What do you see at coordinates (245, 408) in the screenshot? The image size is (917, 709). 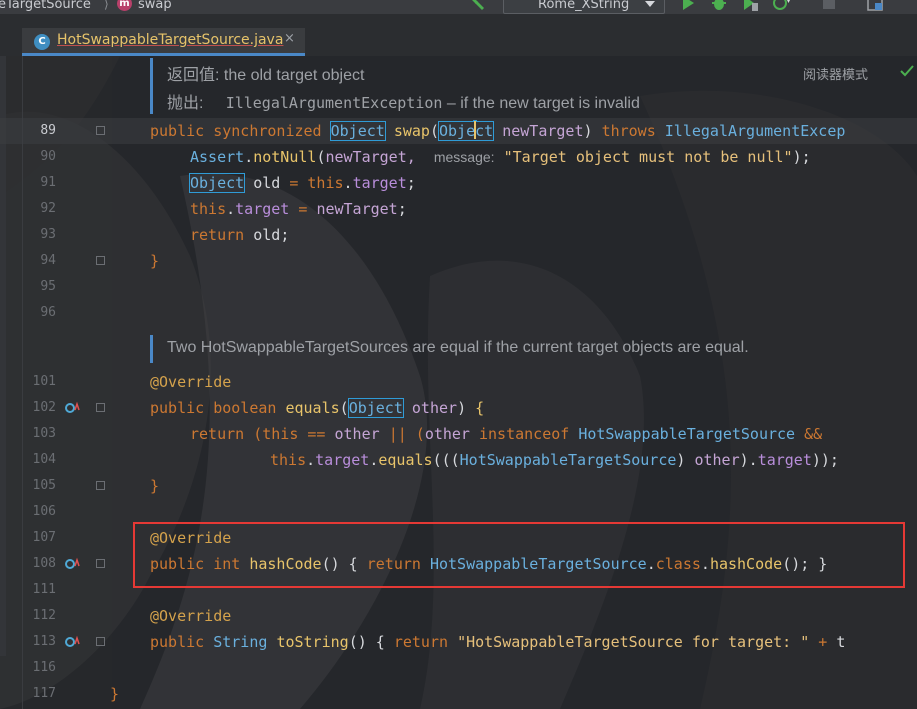 I see `keyword: boolean` at bounding box center [245, 408].